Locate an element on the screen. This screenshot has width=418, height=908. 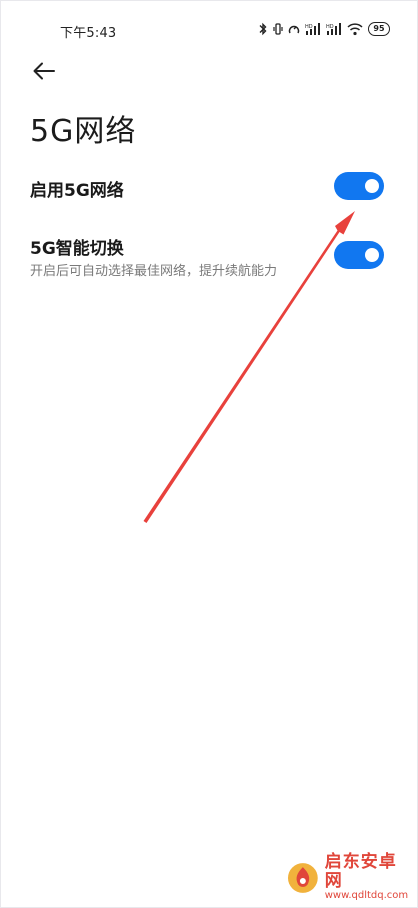
signal-hd-2-icon: HD is located at coordinates (333, 29).